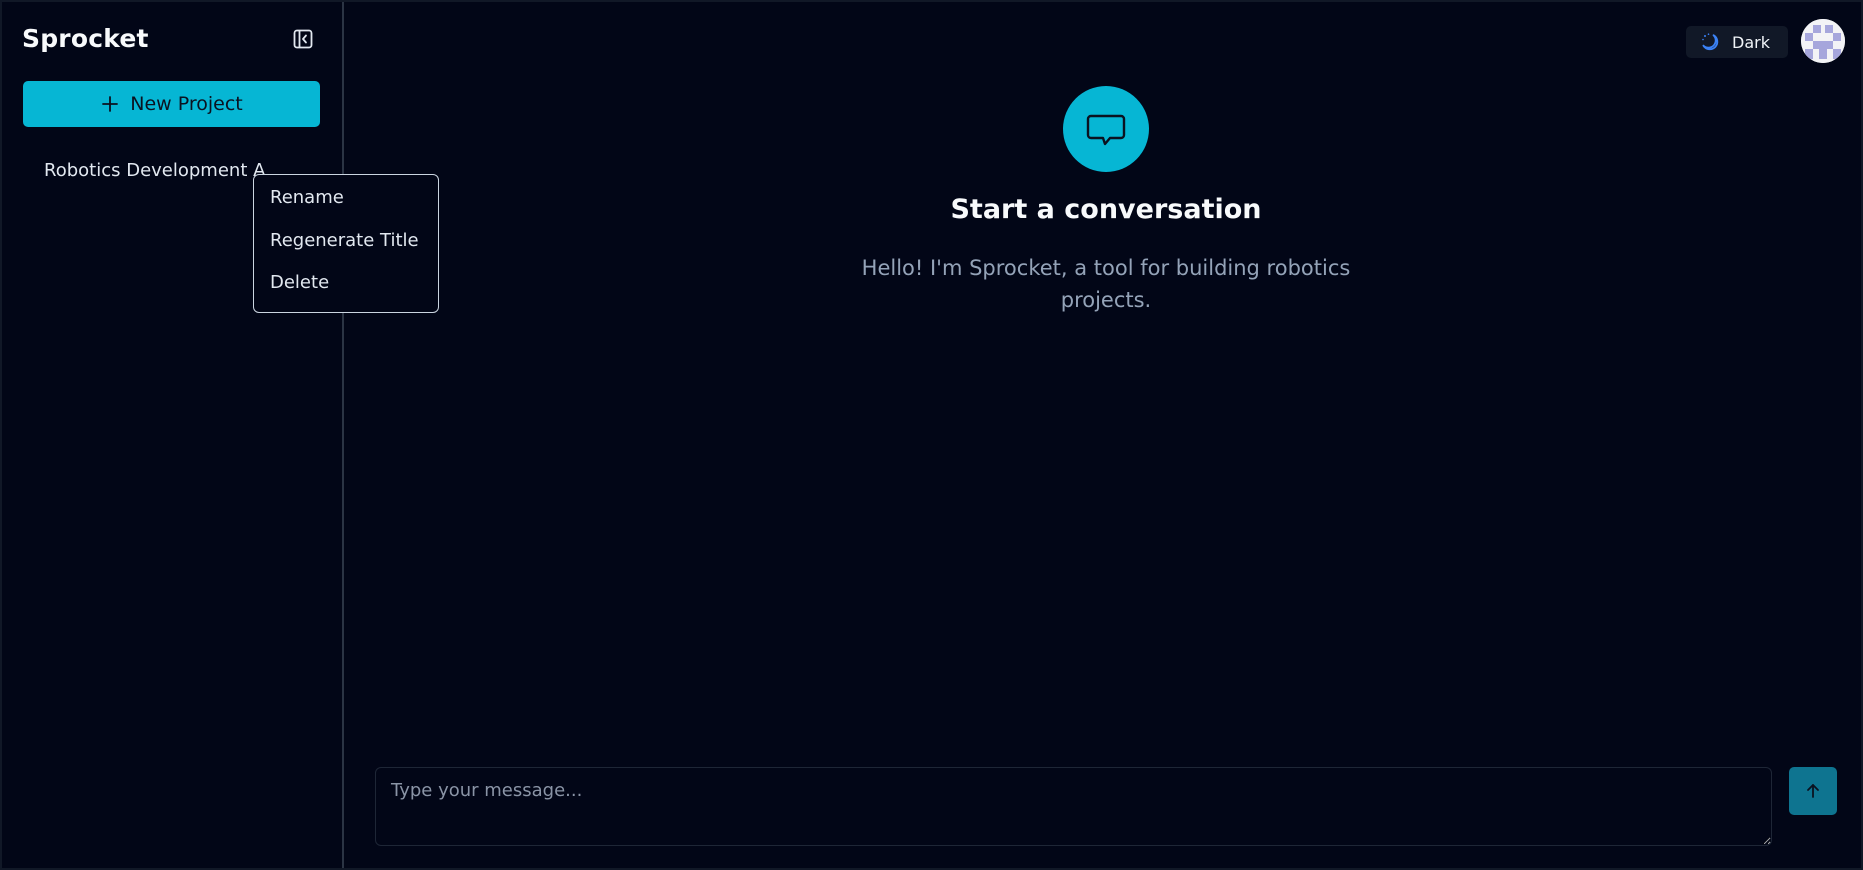 This screenshot has height=870, width=1863. I want to click on project-list-item: Robotics Development A, so click(160, 170).